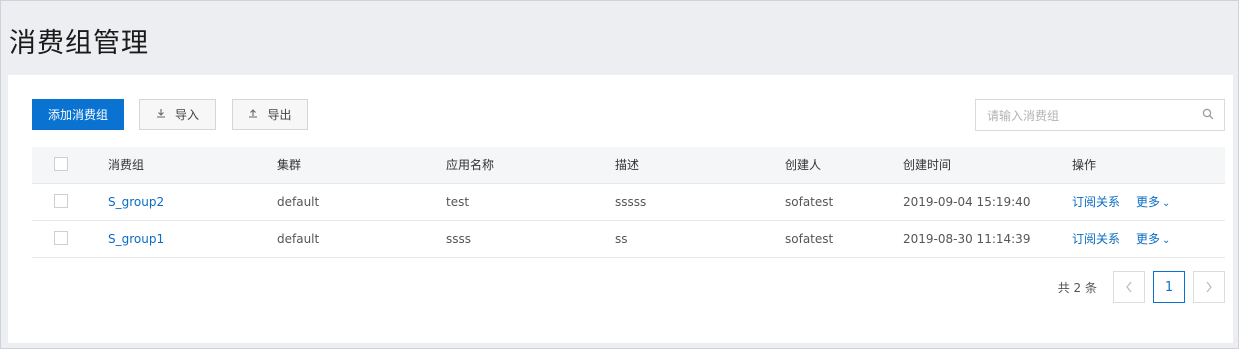 Image resolution: width=1239 pixels, height=349 pixels. I want to click on created-cell: 2019-09-04 15:19:40, so click(967, 202).